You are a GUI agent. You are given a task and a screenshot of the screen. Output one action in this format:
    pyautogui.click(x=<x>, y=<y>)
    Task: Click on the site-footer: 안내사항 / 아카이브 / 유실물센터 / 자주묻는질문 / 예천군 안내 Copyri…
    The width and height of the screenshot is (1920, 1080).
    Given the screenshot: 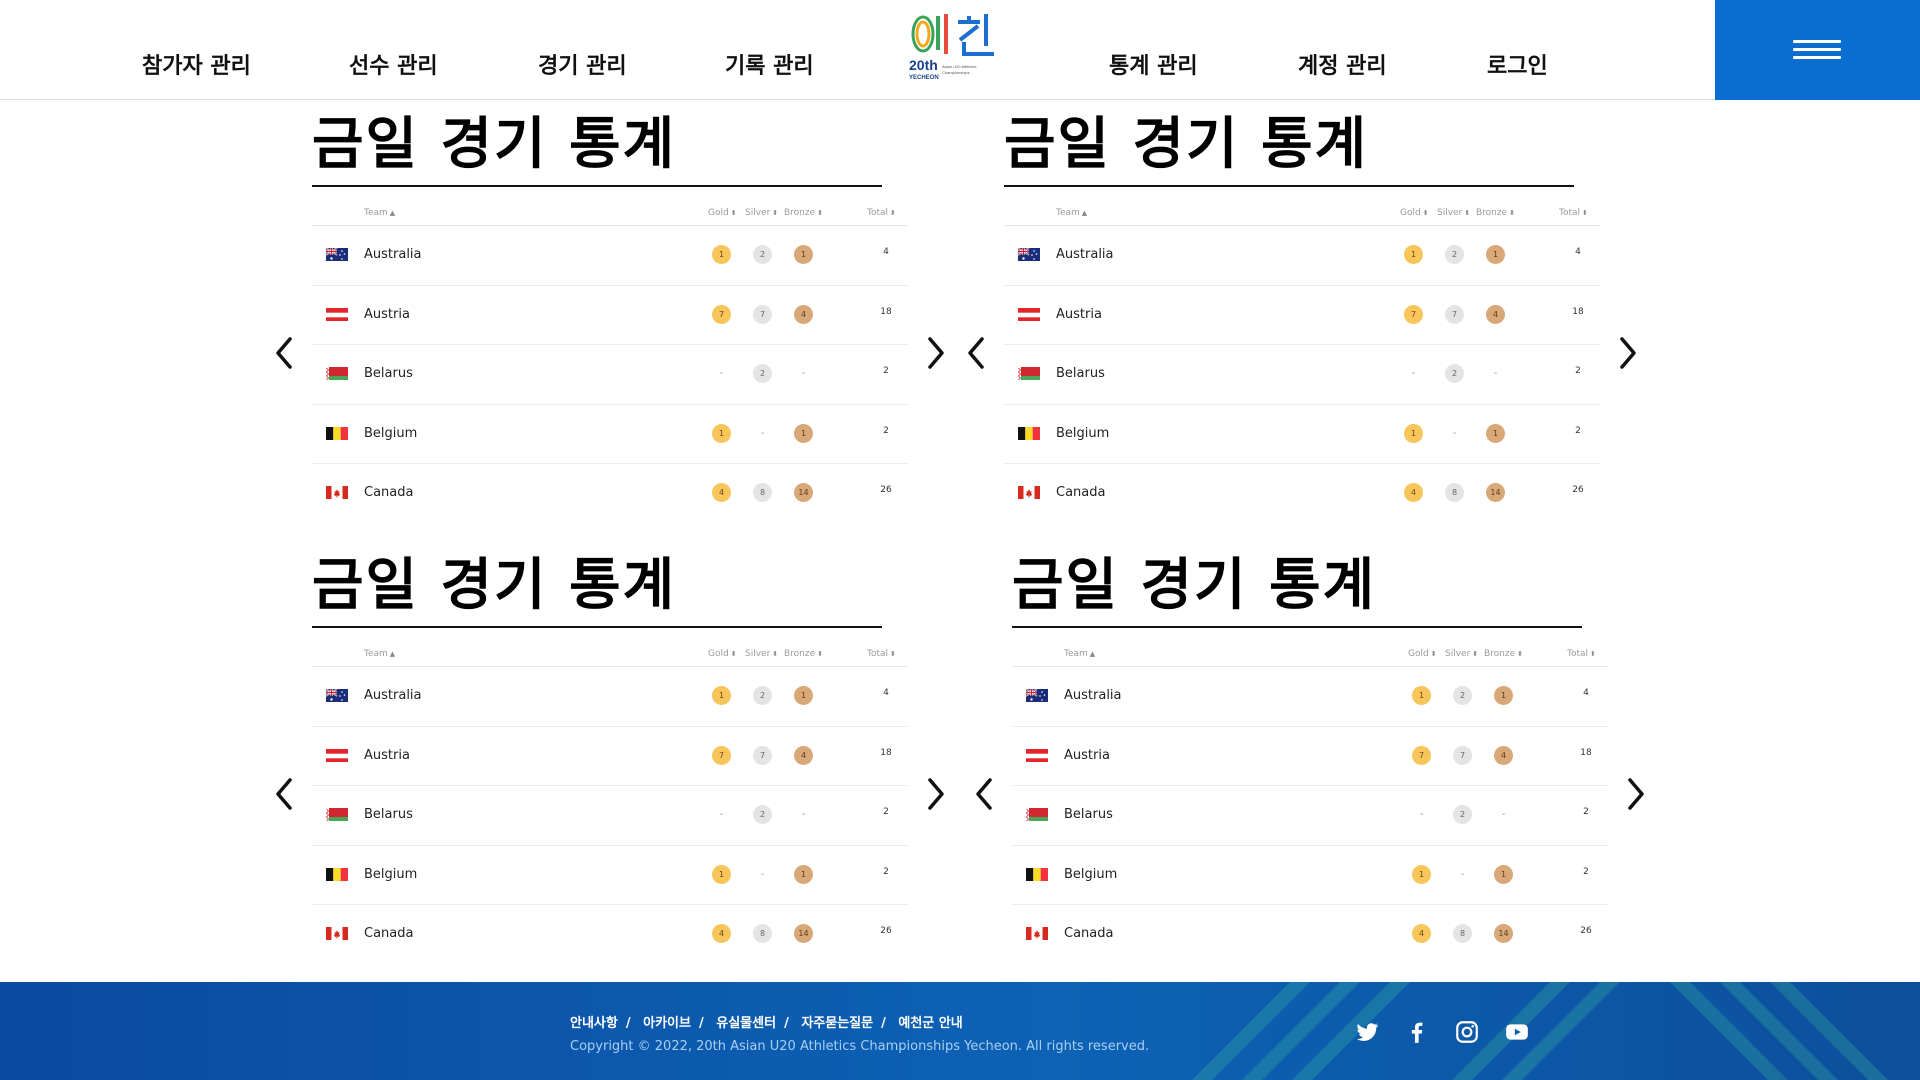 What is the action you would take?
    pyautogui.click(x=960, y=1031)
    